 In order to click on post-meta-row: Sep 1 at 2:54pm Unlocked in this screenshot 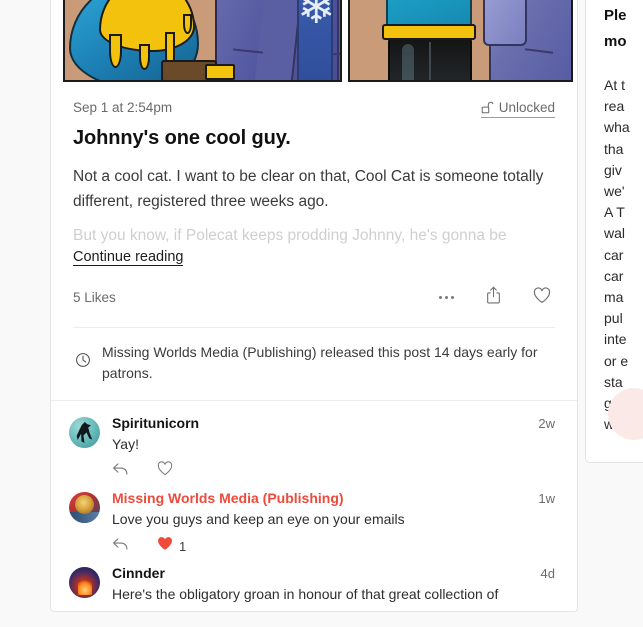, I will do `click(314, 109)`.